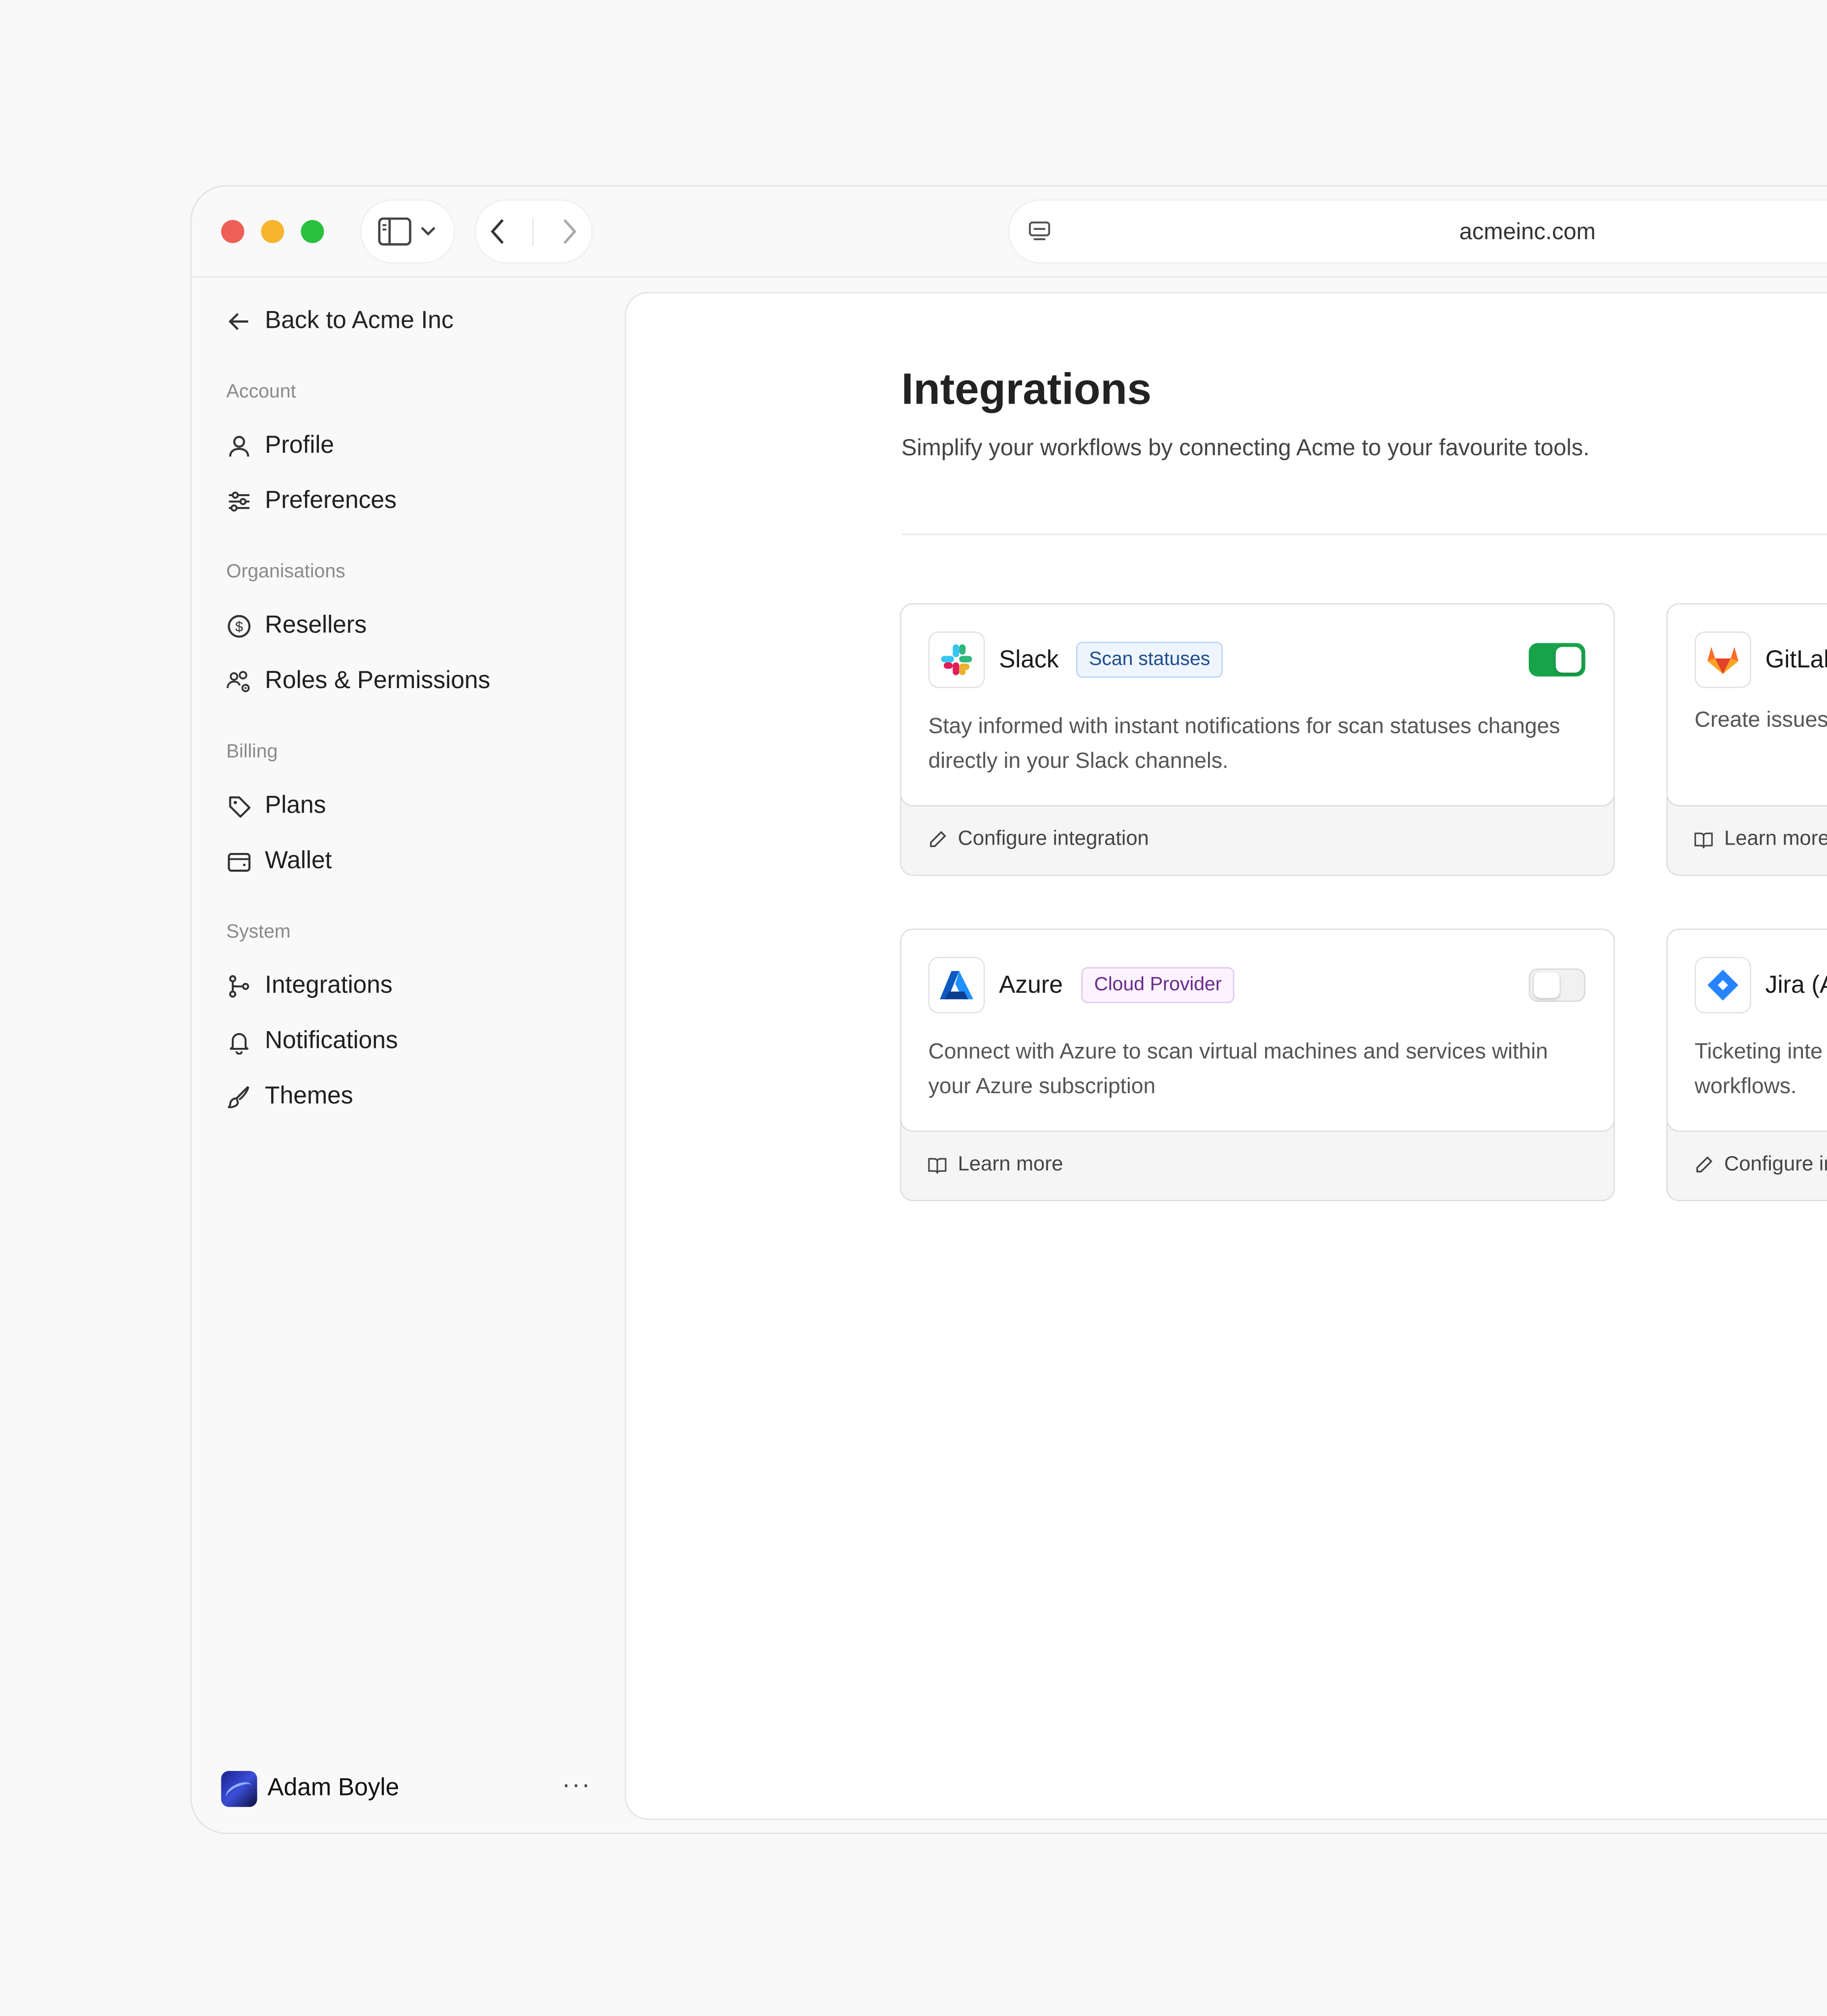  I want to click on address-bar: acmeinc.com, so click(1418, 231).